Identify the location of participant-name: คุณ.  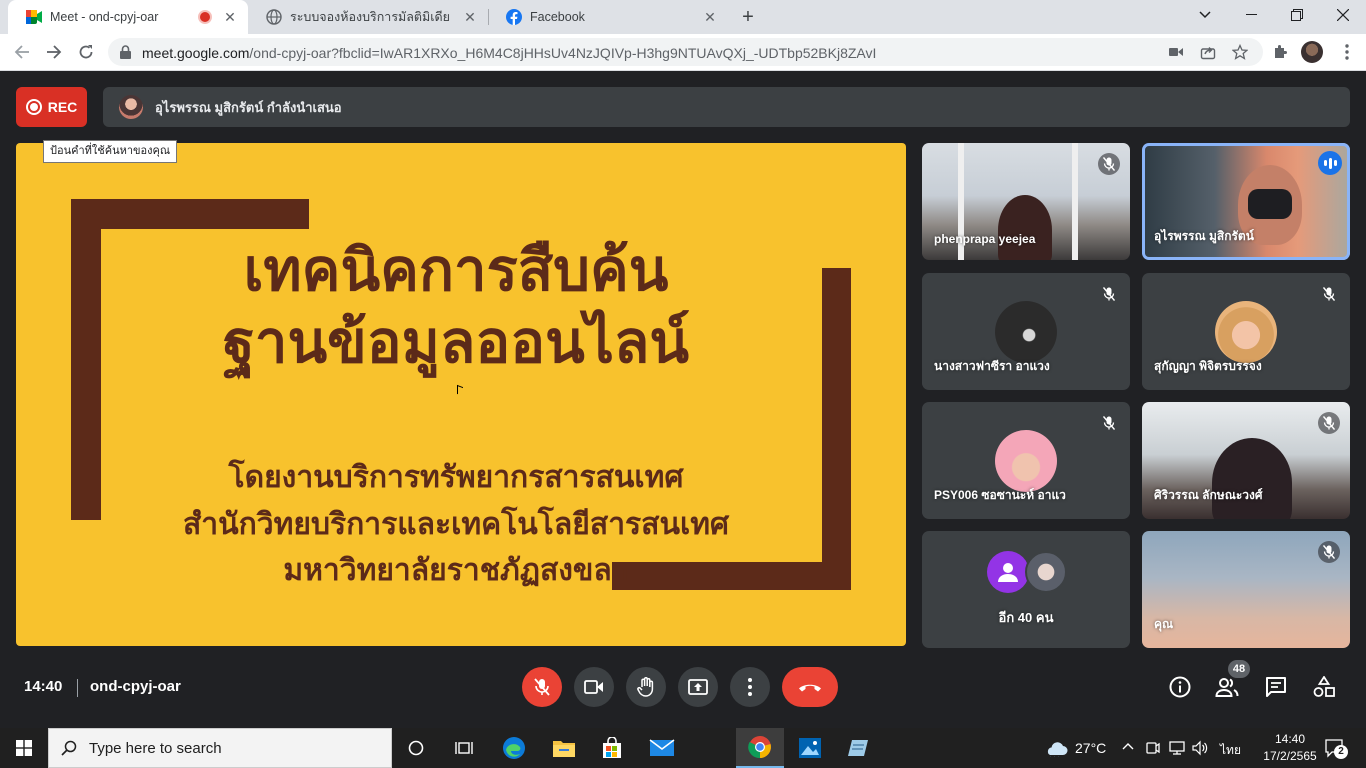
(1164, 624).